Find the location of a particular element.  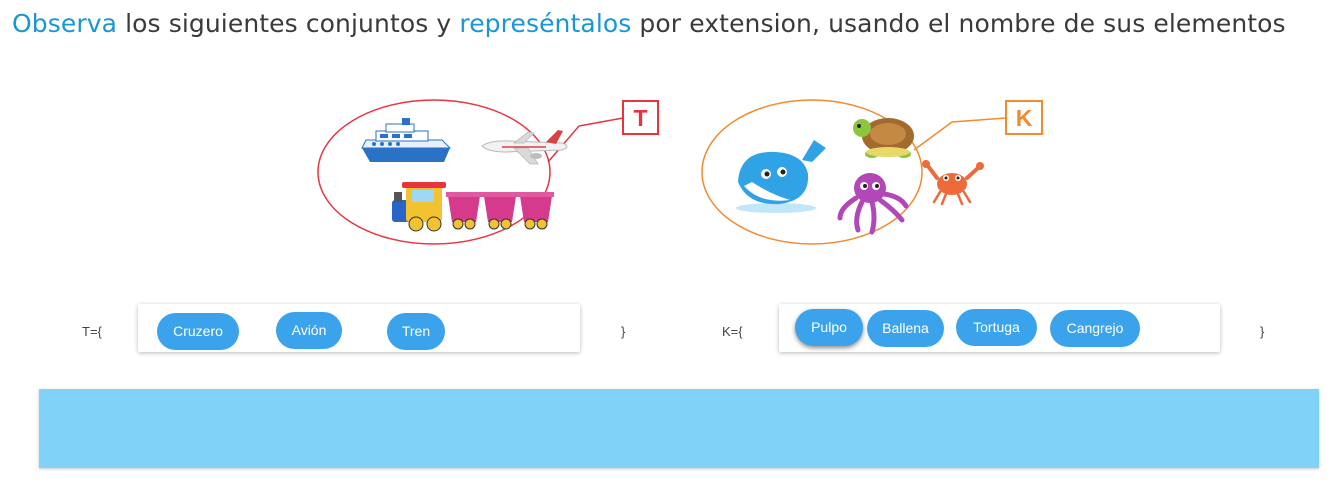

chip-tren: Tren is located at coordinates (416, 331).